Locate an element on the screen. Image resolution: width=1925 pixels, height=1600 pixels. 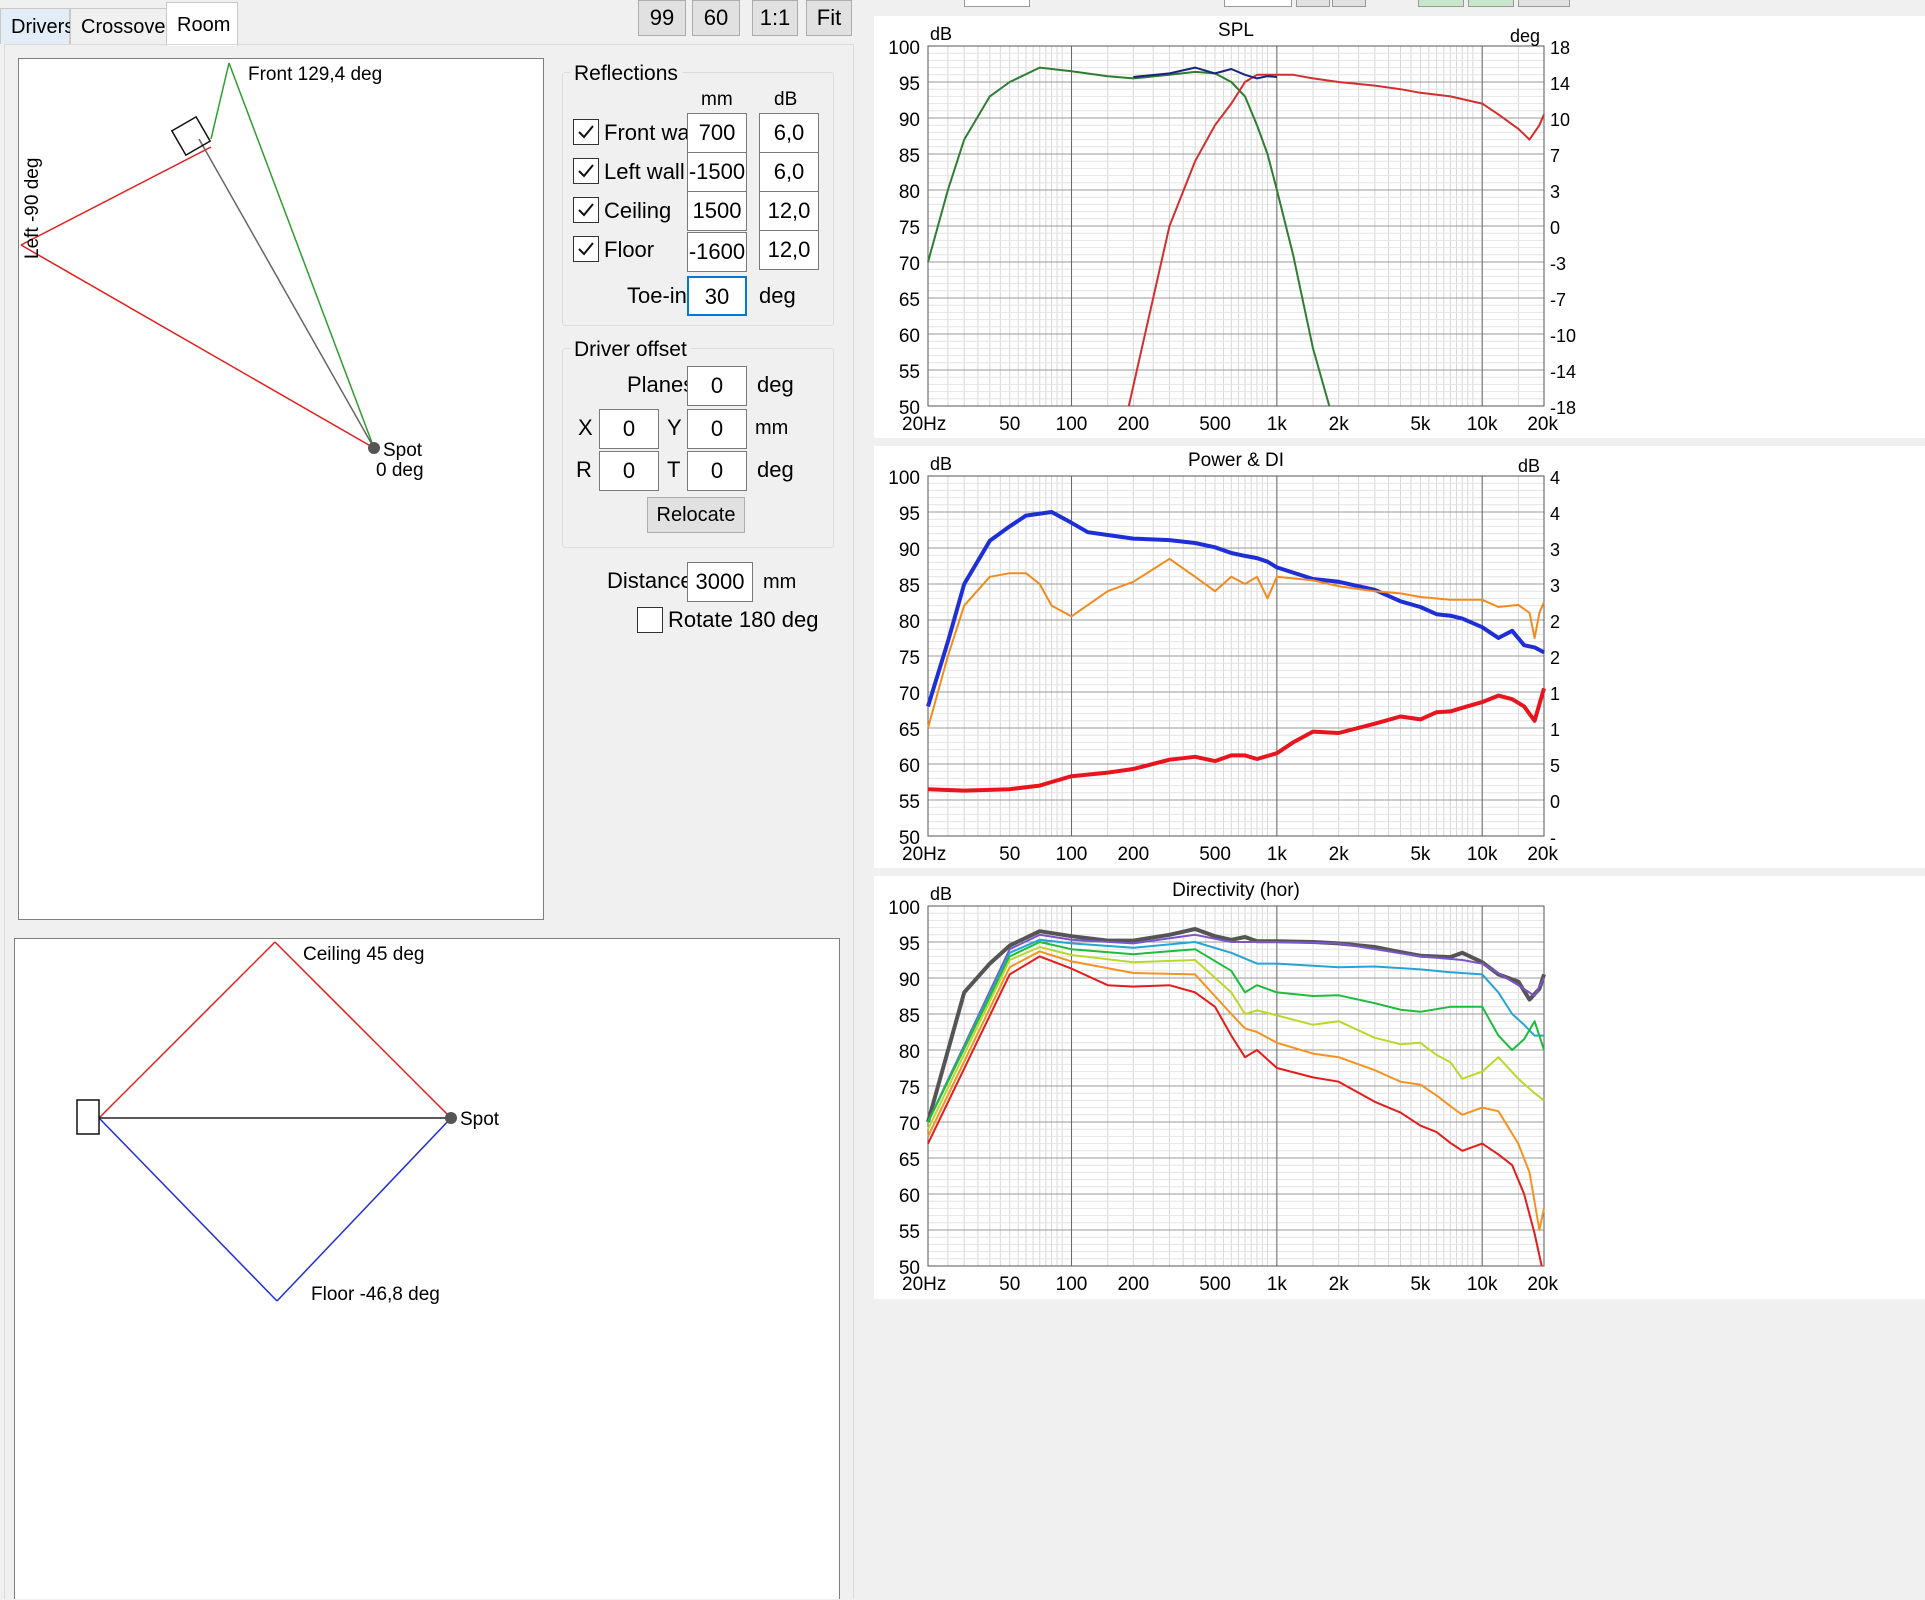
y-tick-label: 85 is located at coordinates (909, 1016).